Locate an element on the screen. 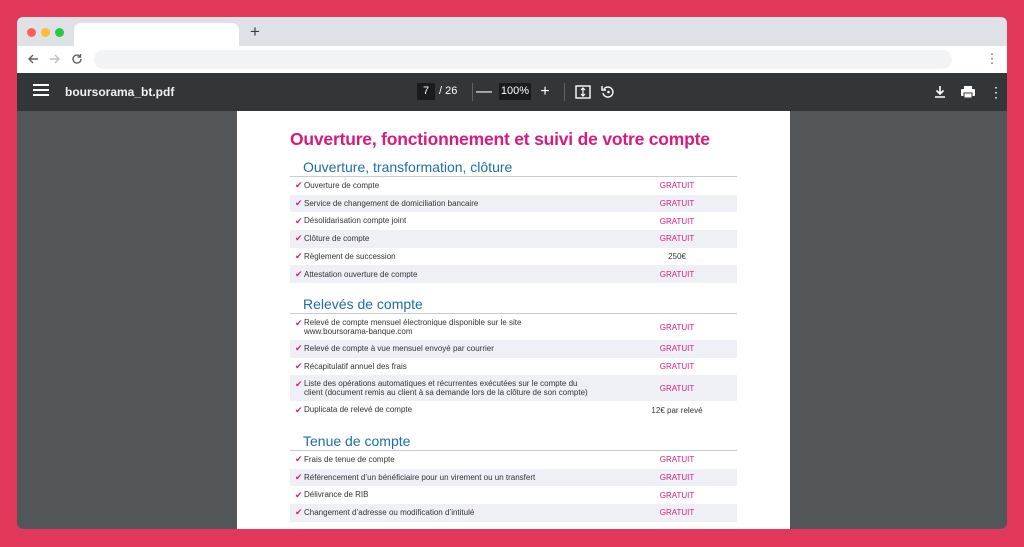 The width and height of the screenshot is (1024, 547). table-row: ✔ Désolidarisation compte joint GRATUIT is located at coordinates (513, 221).